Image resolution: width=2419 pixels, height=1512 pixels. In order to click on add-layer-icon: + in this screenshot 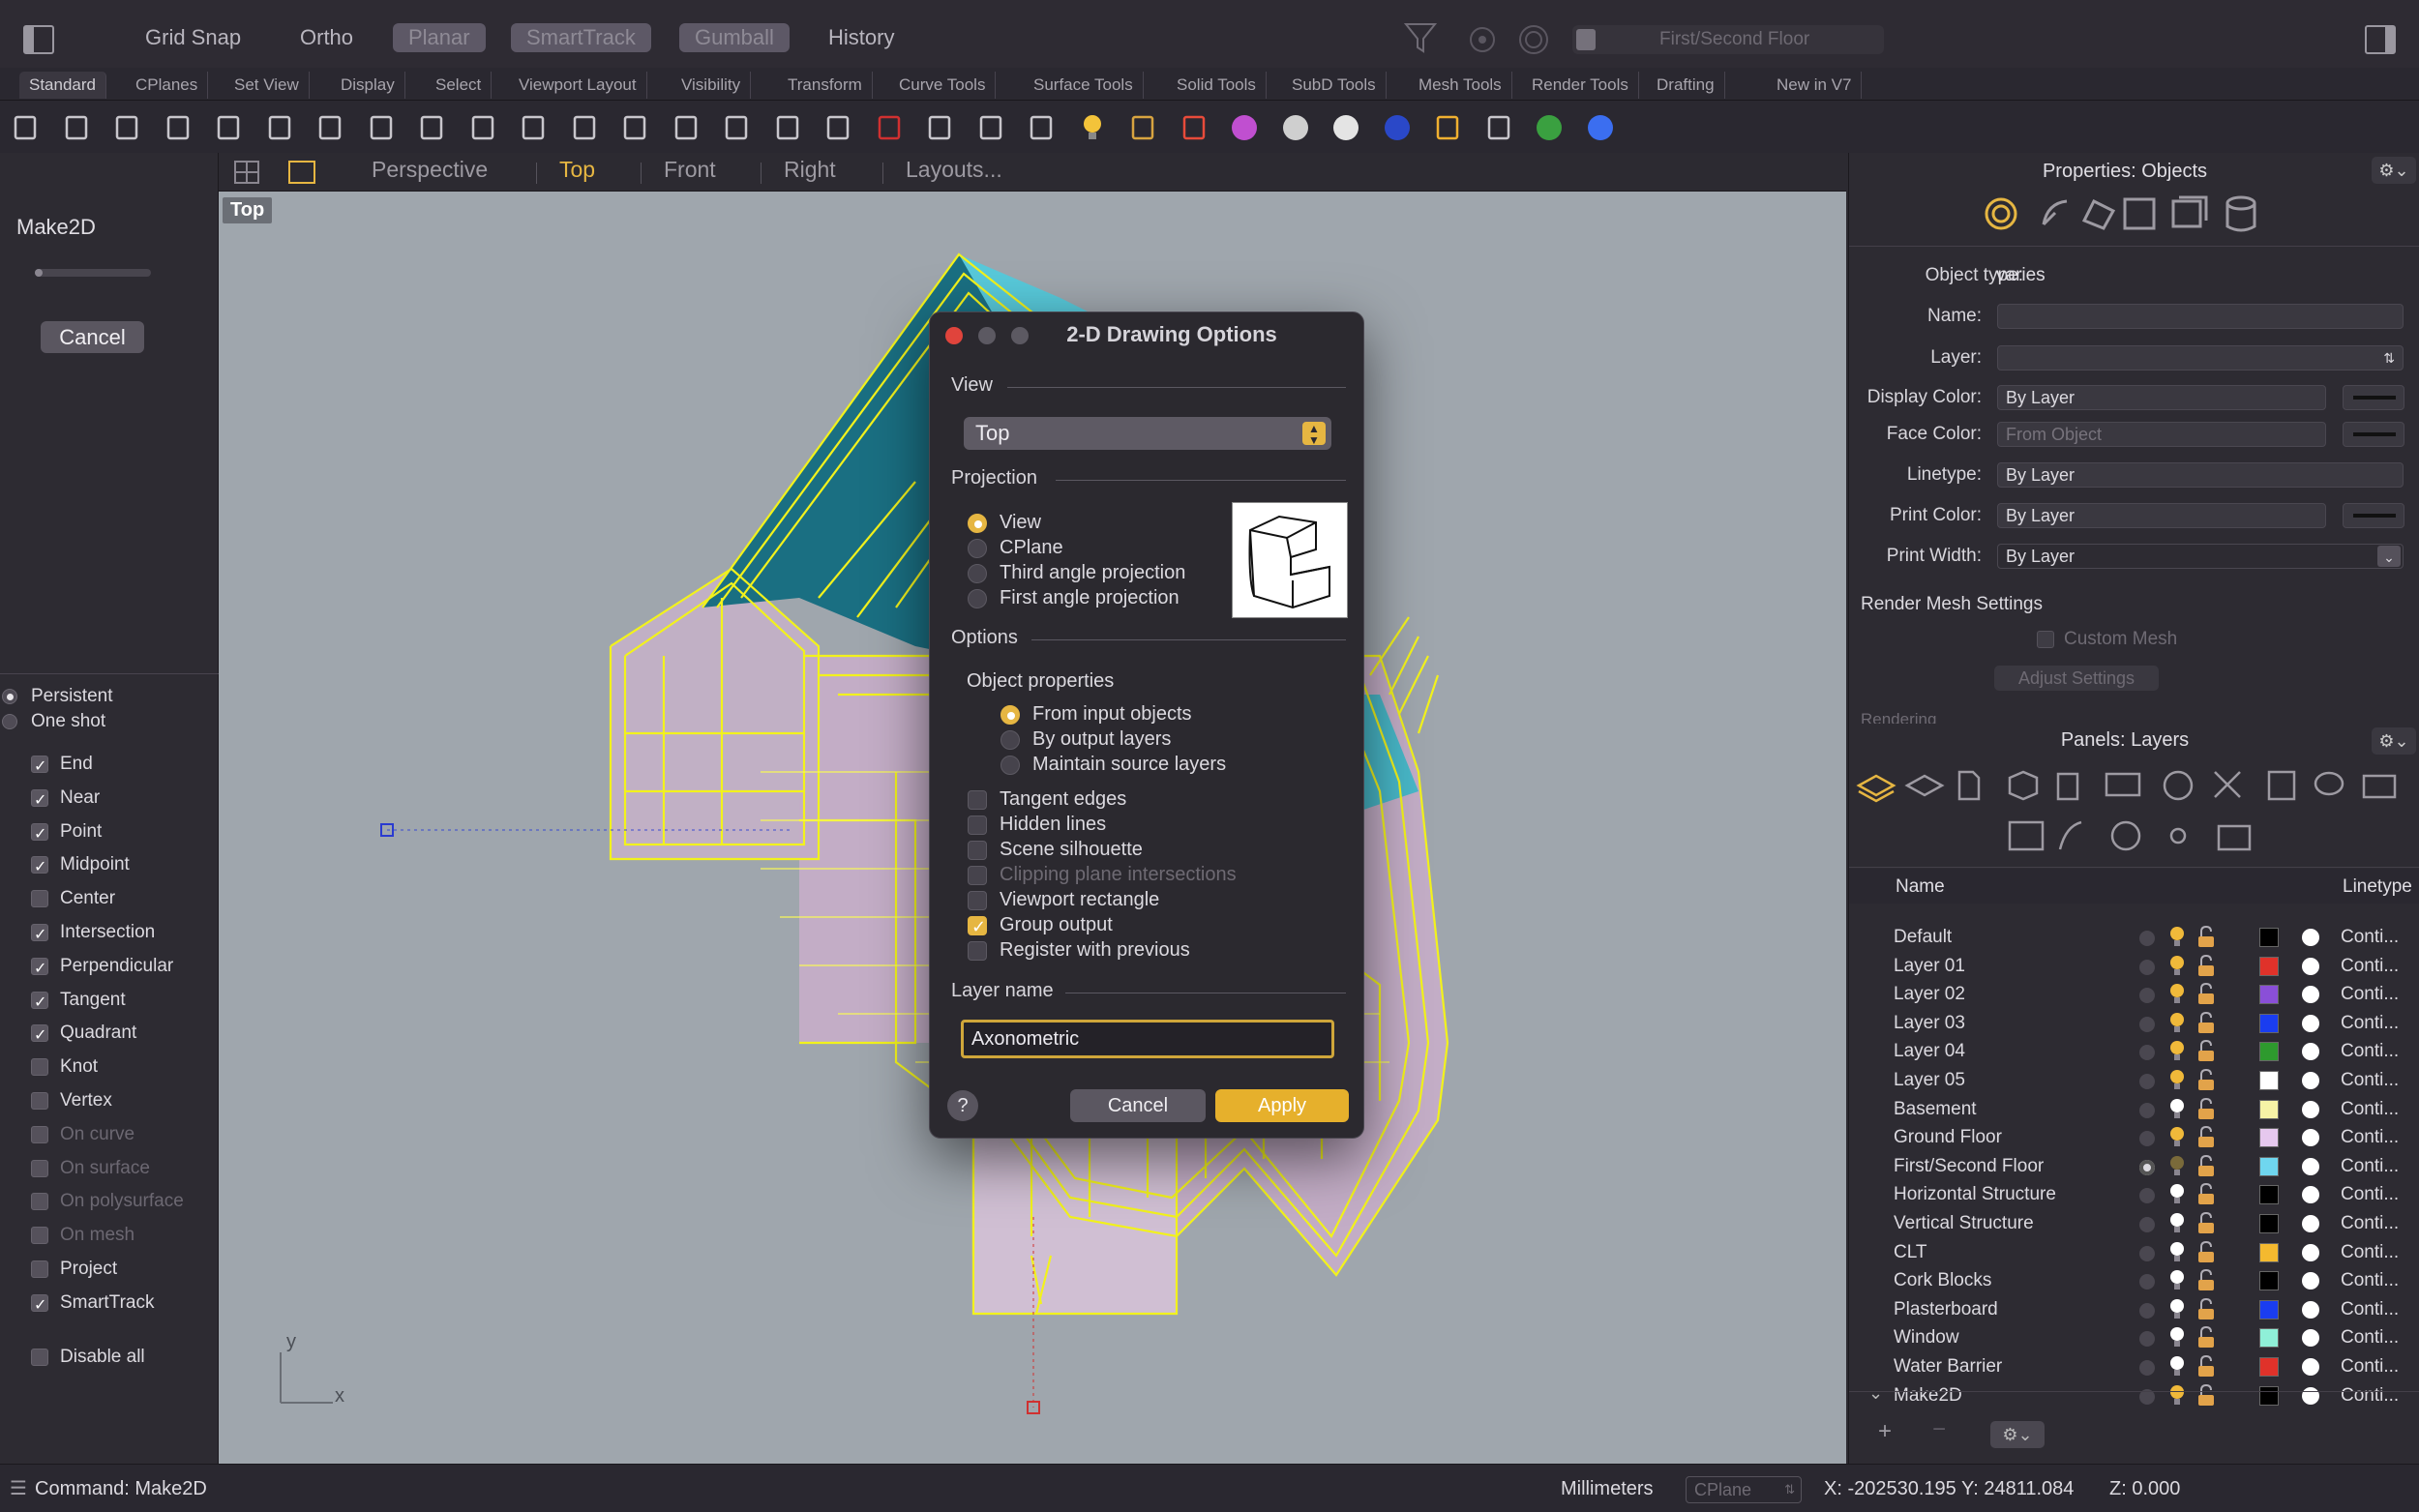, I will do `click(1885, 1432)`.